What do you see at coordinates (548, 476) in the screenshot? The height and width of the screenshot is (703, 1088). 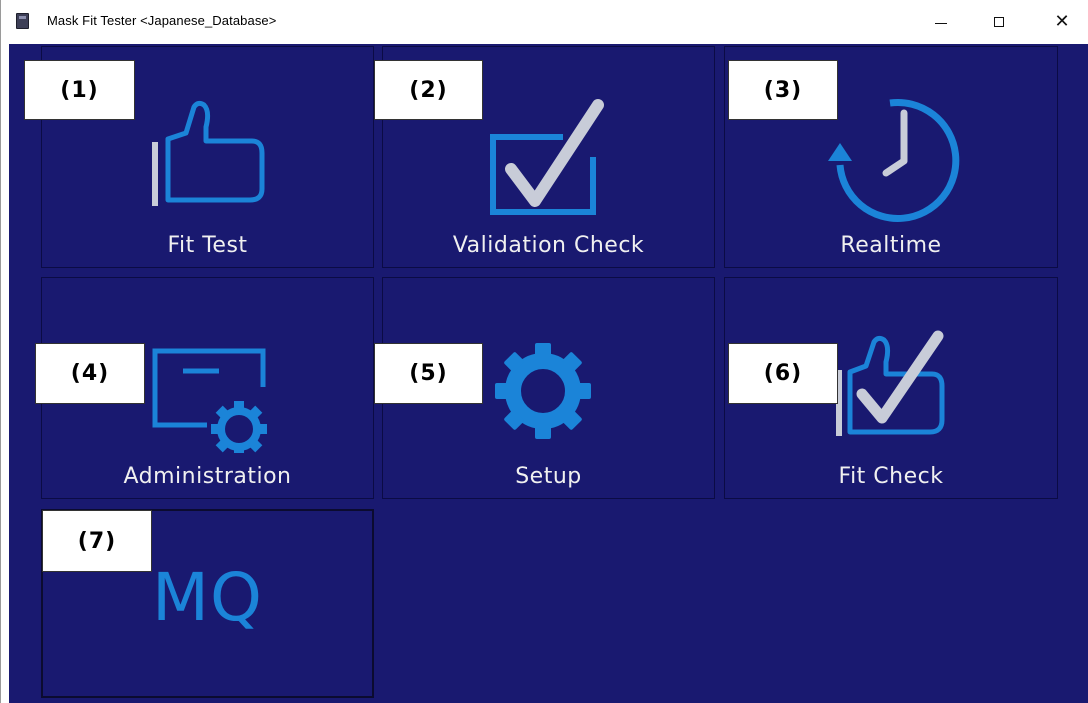 I see `setup-label: Setup` at bounding box center [548, 476].